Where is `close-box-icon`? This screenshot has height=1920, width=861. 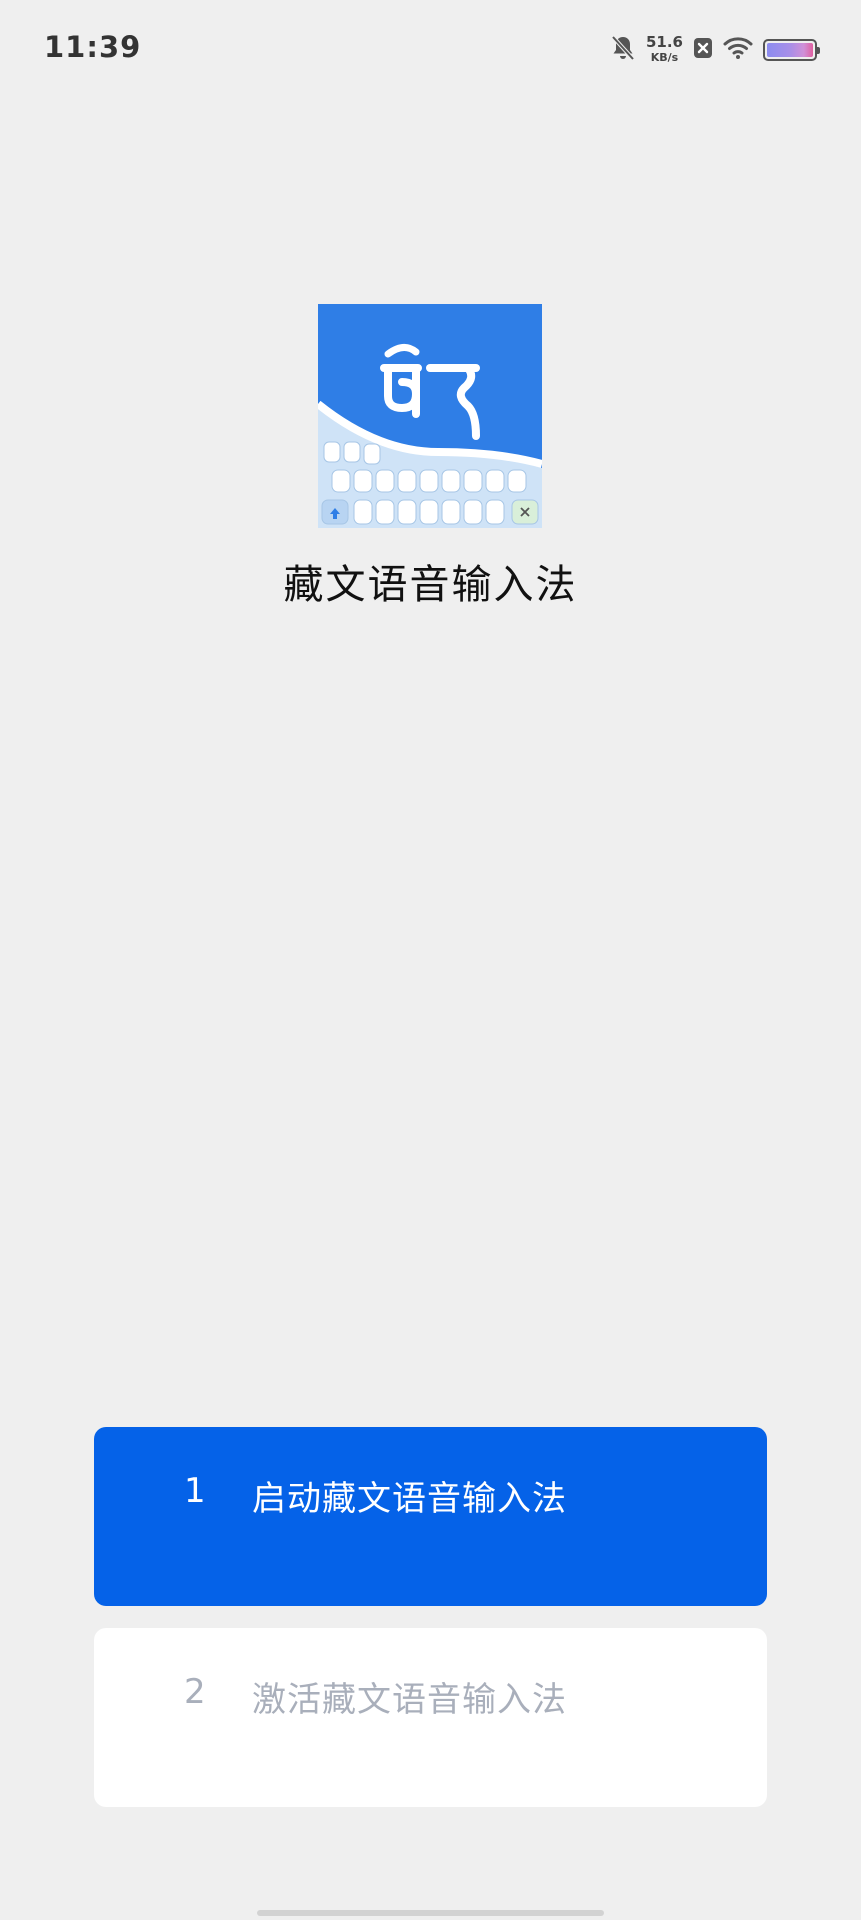 close-box-icon is located at coordinates (703, 50).